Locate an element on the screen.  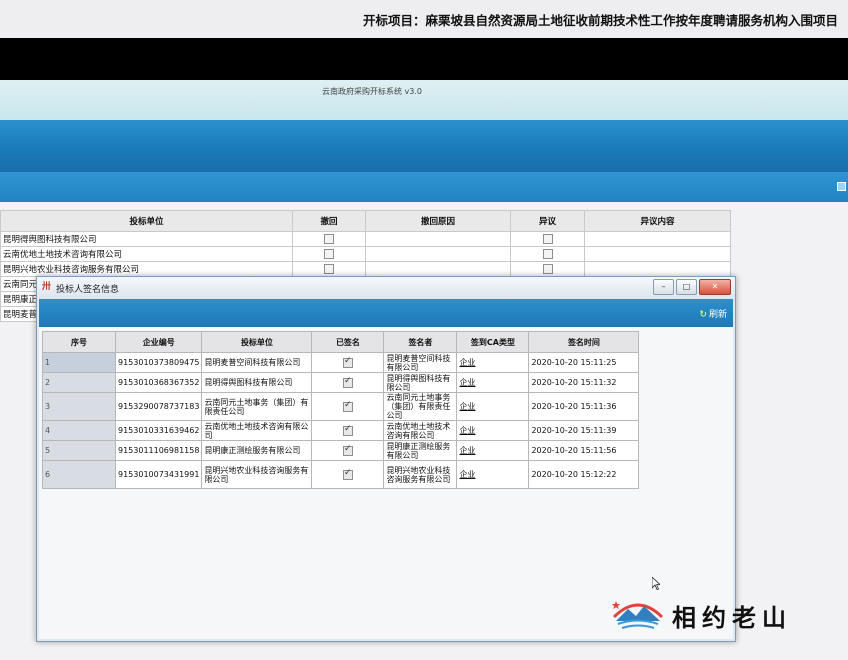
column-header: 签名者 is located at coordinates (420, 342).